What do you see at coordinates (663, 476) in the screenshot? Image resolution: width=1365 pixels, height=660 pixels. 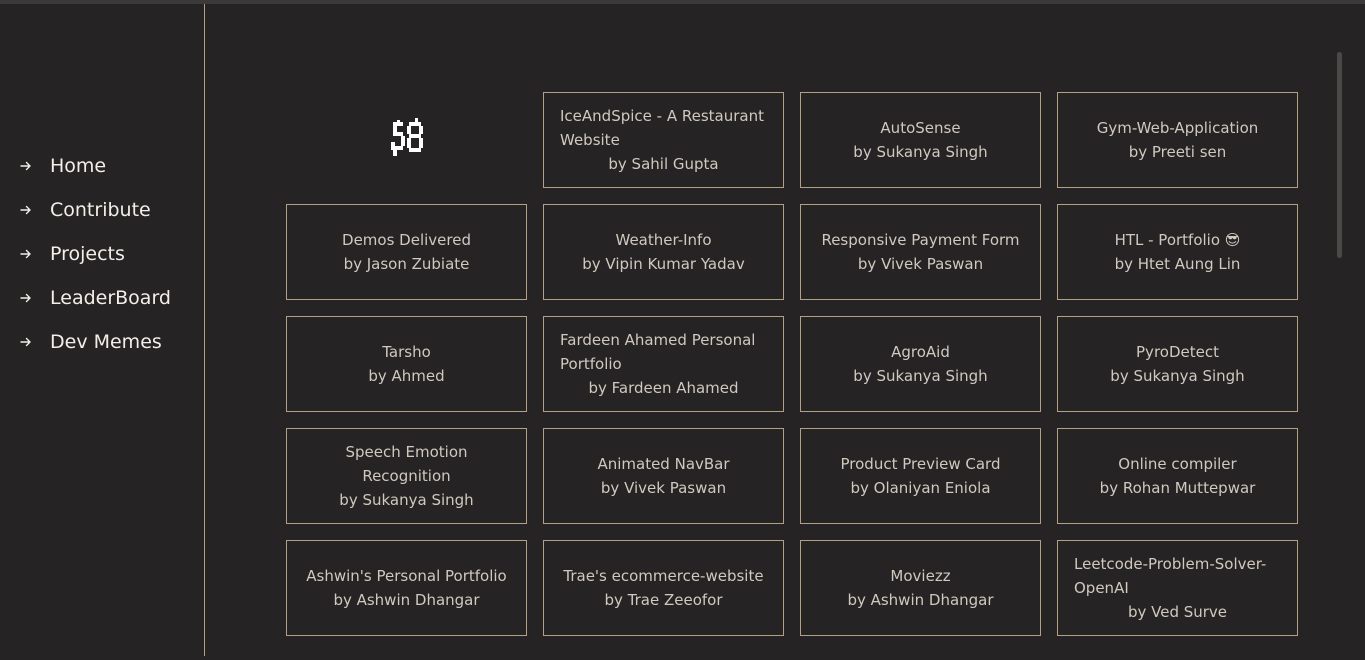 I see `project-card: Animated NavBar by Vivek Paswan` at bounding box center [663, 476].